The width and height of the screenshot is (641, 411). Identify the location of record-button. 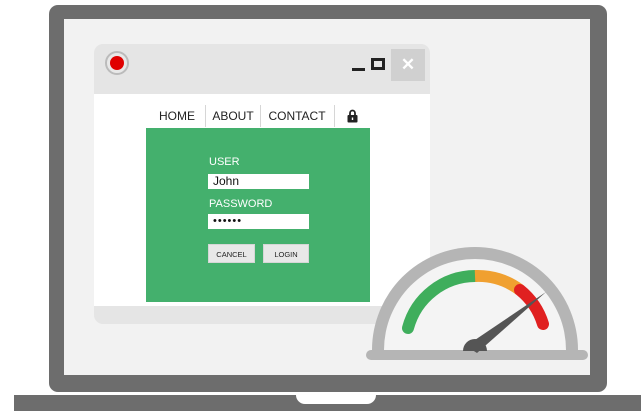
(117, 63).